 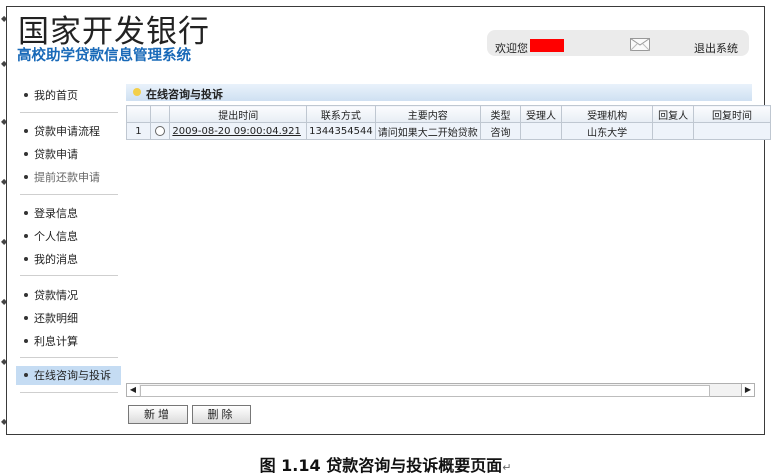 What do you see at coordinates (56, 341) in the screenshot?
I see `sidebar-item-label: 利息计算` at bounding box center [56, 341].